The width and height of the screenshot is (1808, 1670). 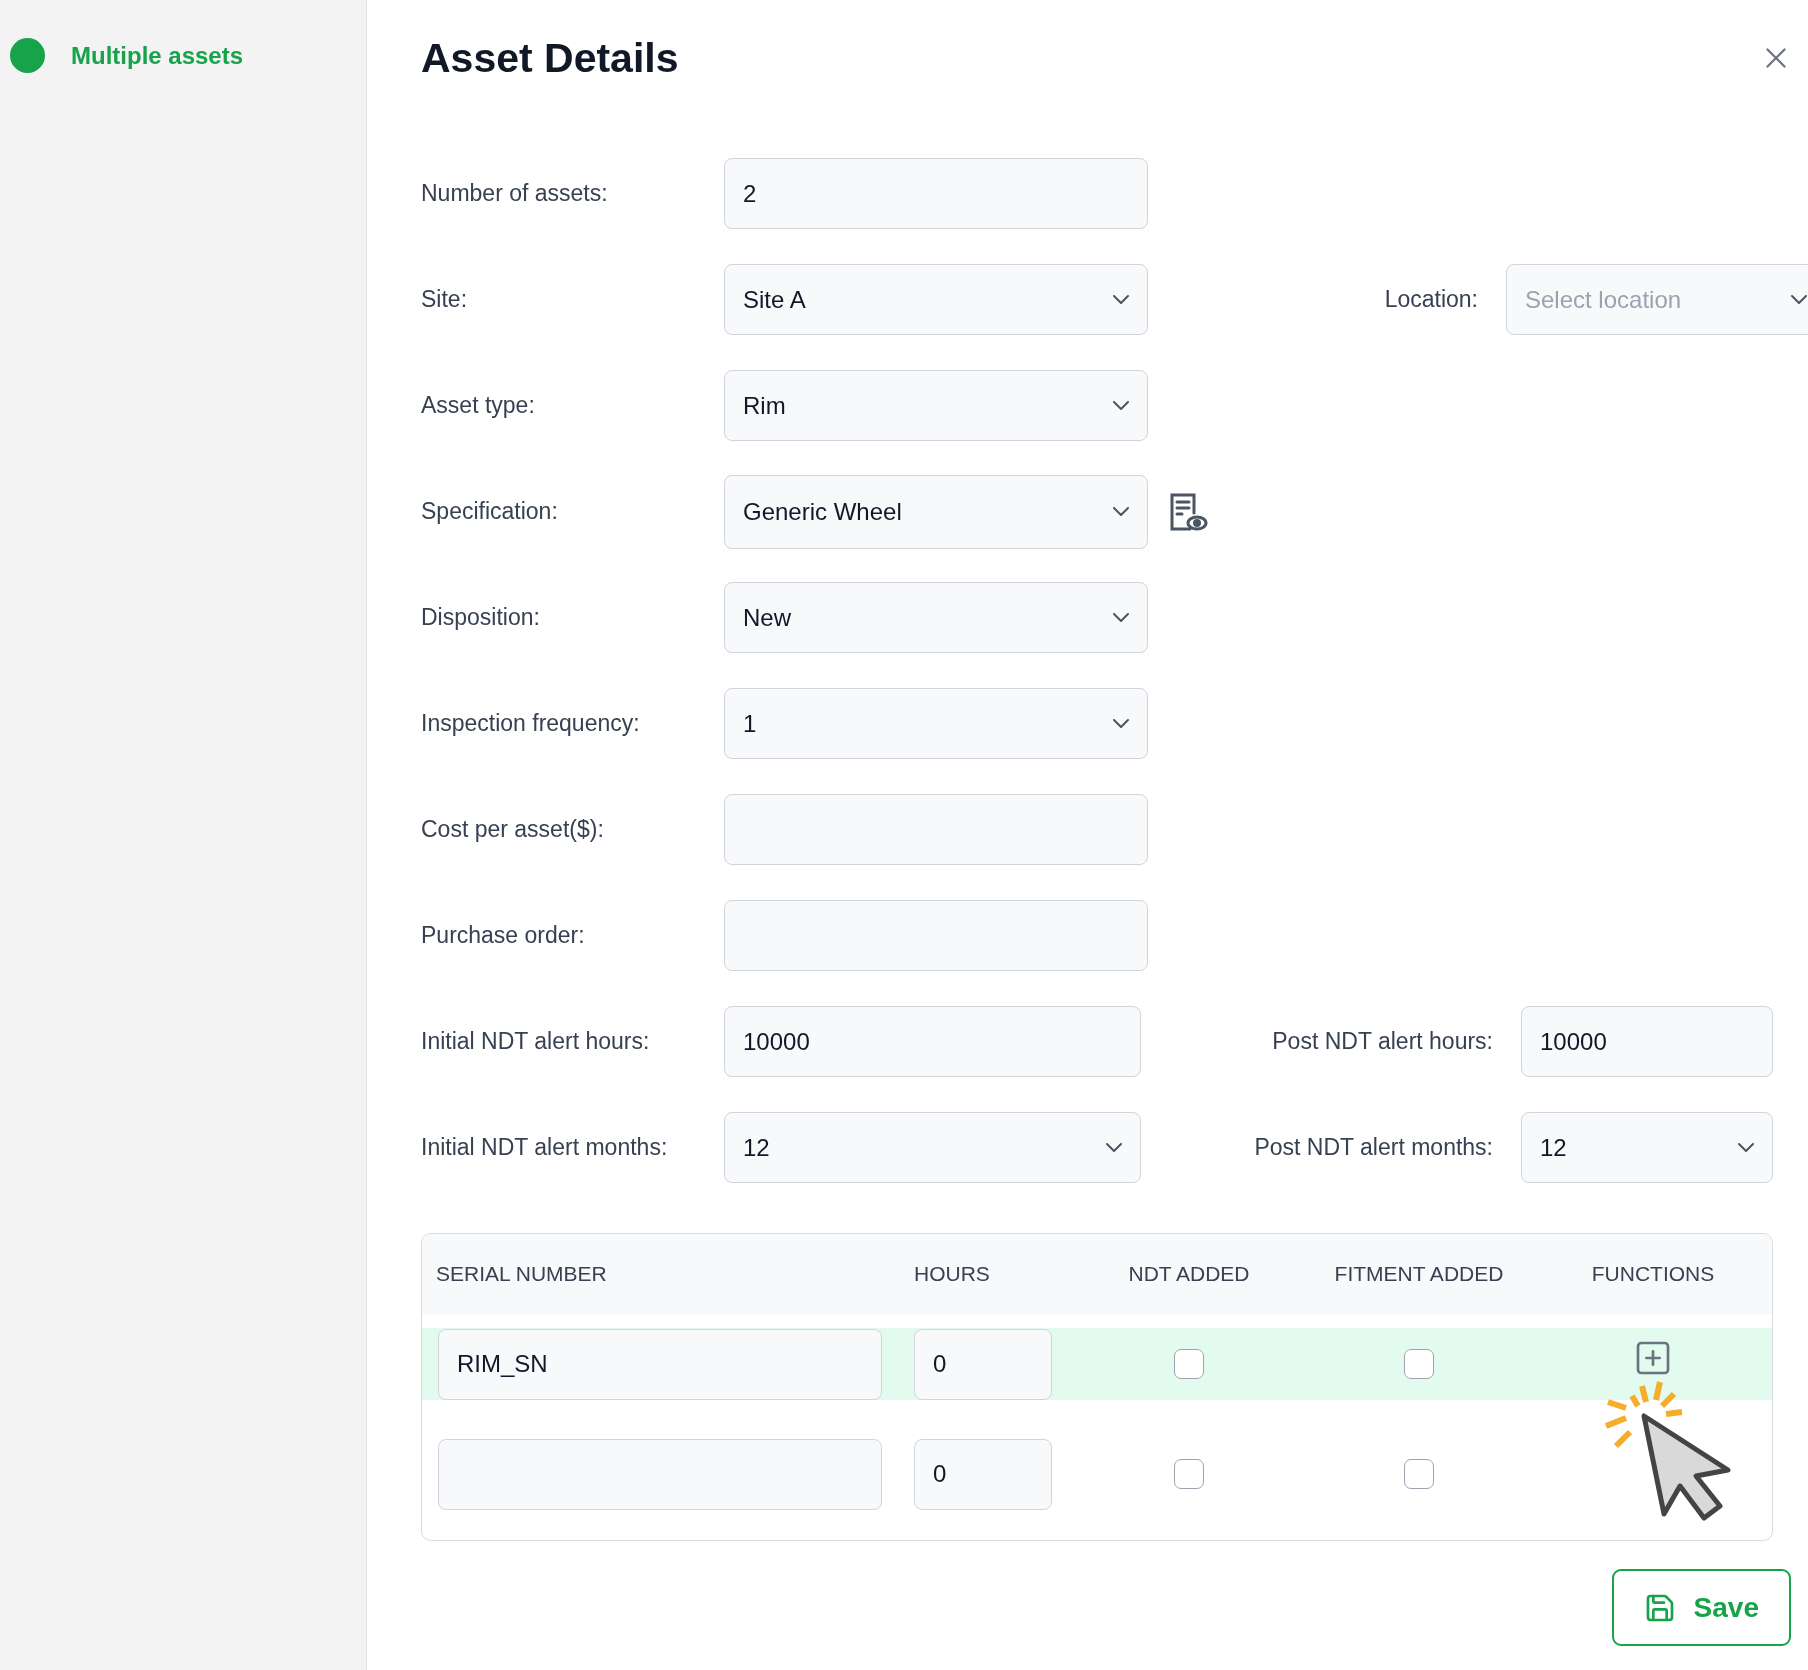 I want to click on table-row: RIM_SN 0, so click(x=1097, y=1364).